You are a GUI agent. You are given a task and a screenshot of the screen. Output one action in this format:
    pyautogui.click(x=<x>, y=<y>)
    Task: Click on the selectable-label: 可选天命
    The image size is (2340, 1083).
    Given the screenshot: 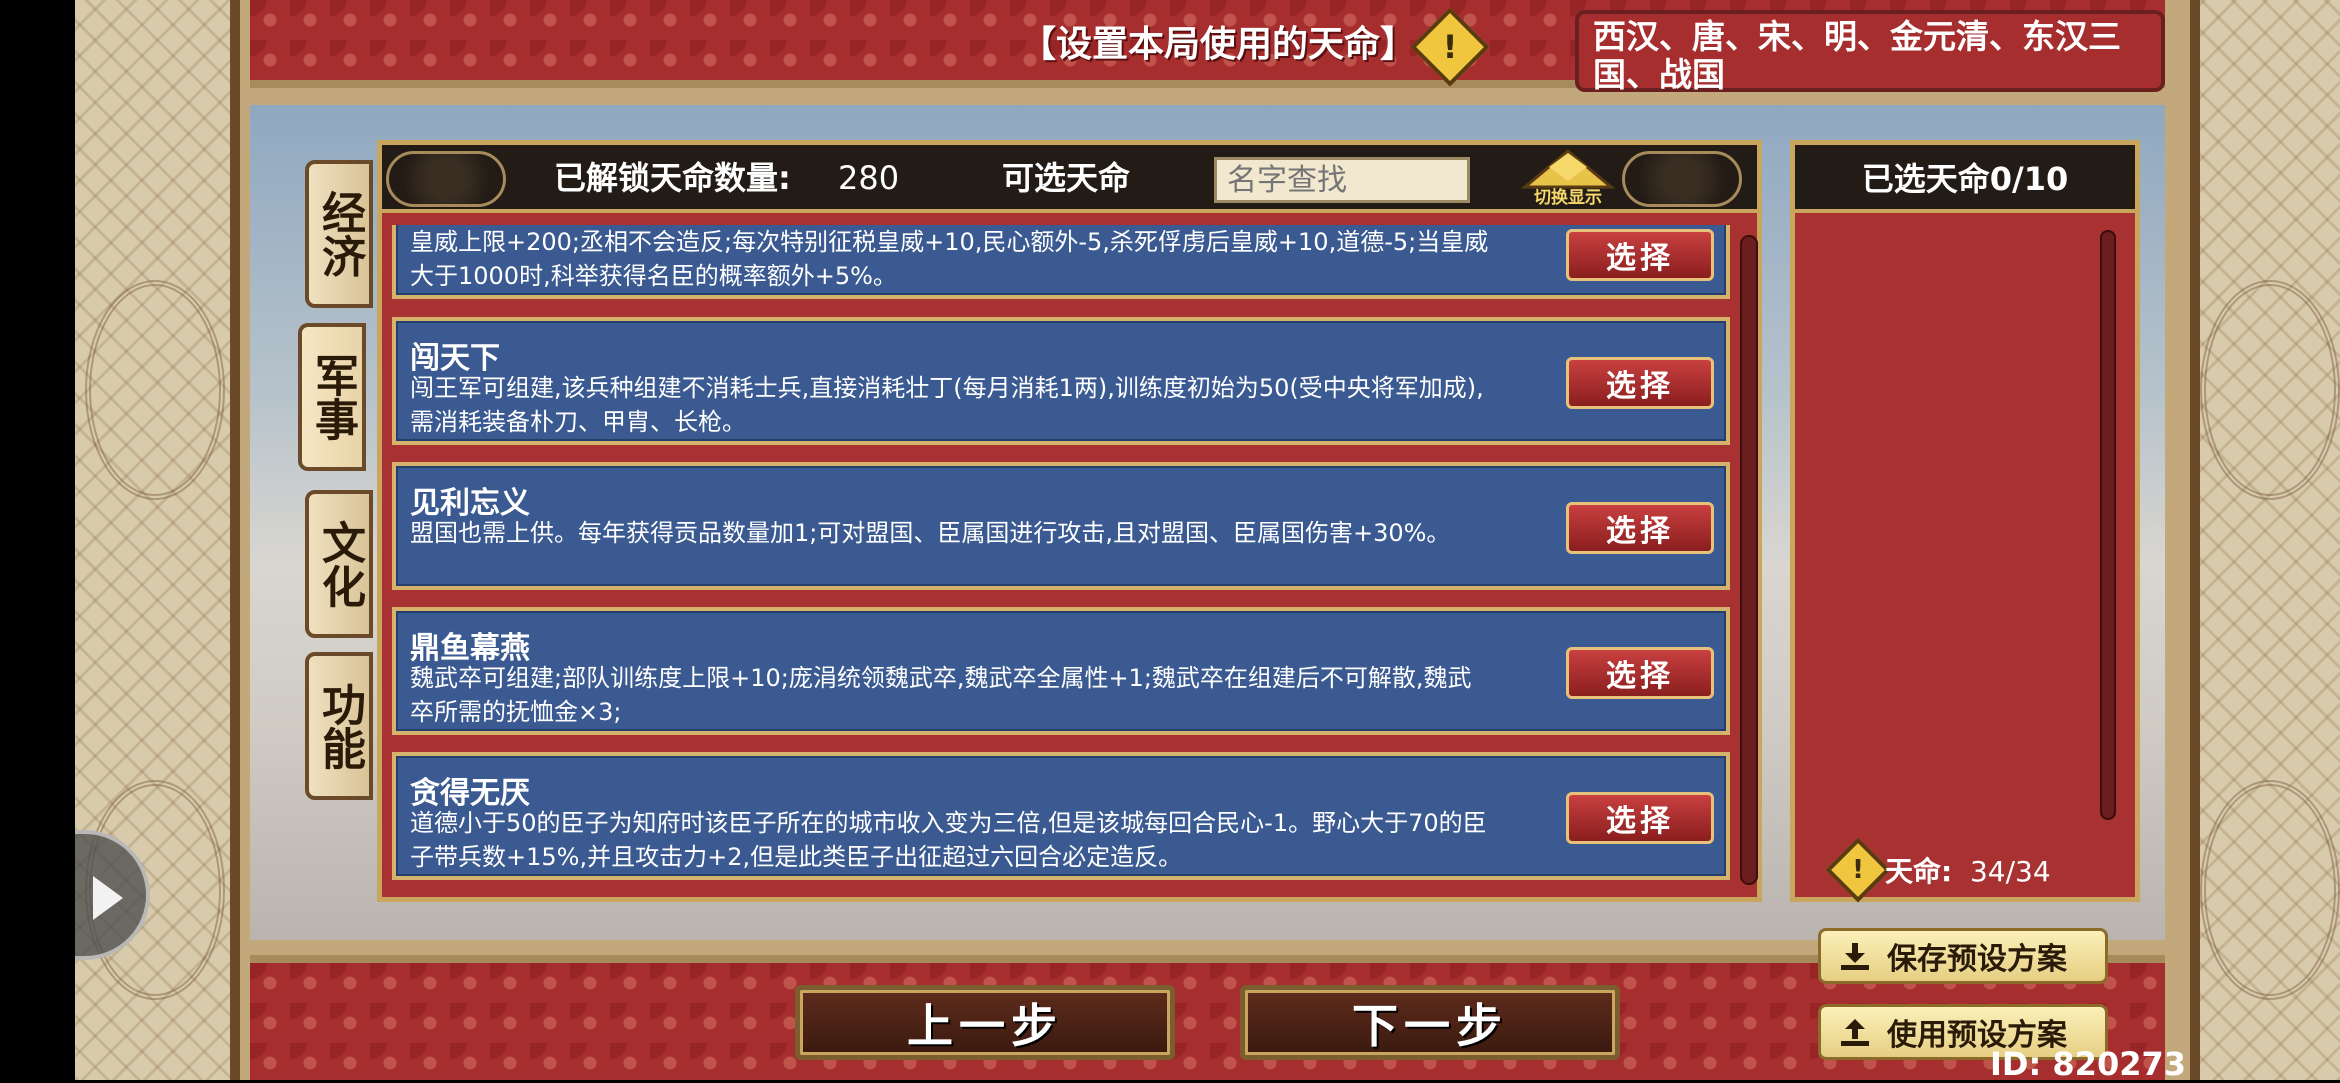 What is the action you would take?
    pyautogui.click(x=1066, y=178)
    